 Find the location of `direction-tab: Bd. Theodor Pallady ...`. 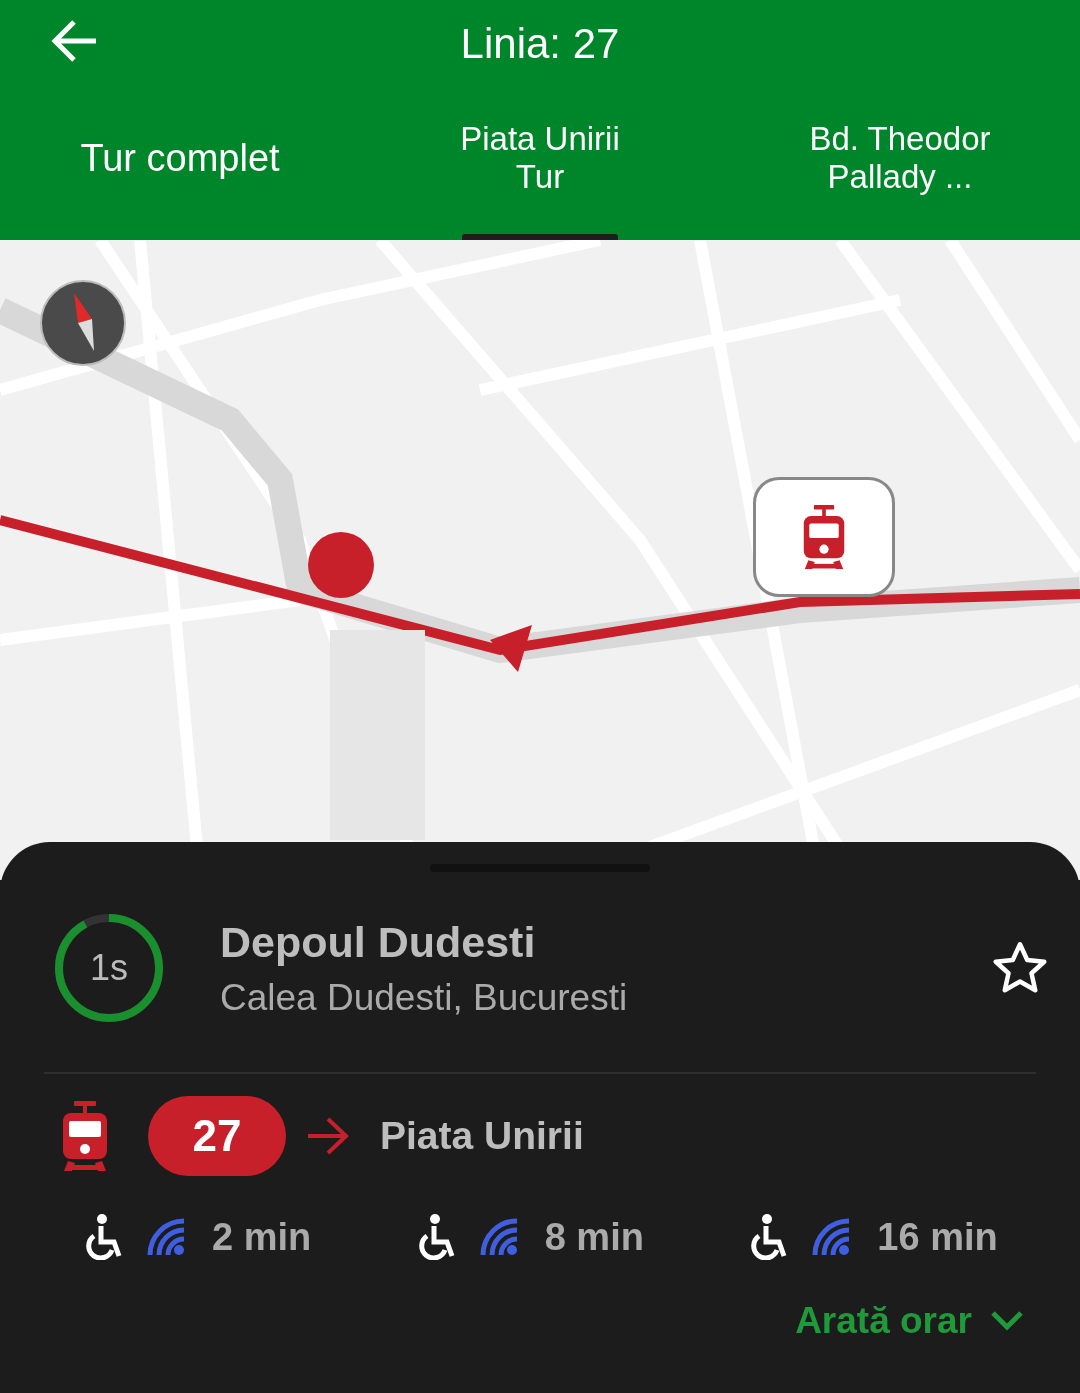

direction-tab: Bd. Theodor Pallady ... is located at coordinates (900, 164).